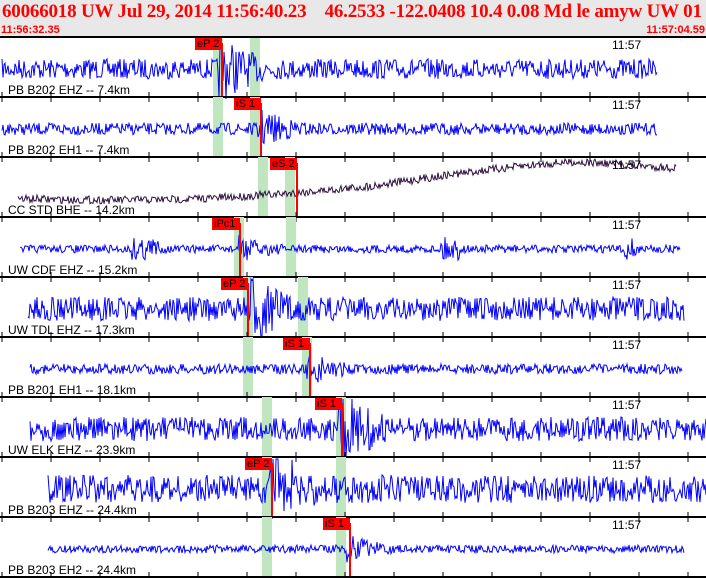  I want to click on station-label: UW CDF EHZ -- 15.2km, so click(73, 270).